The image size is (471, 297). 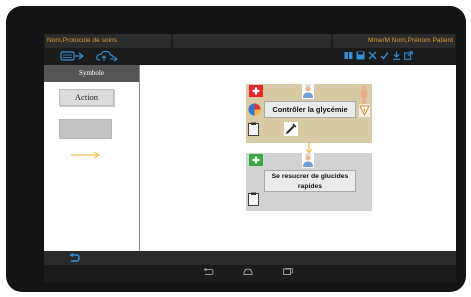 I want to click on node-label-resugar-line2: rapides, so click(x=310, y=186).